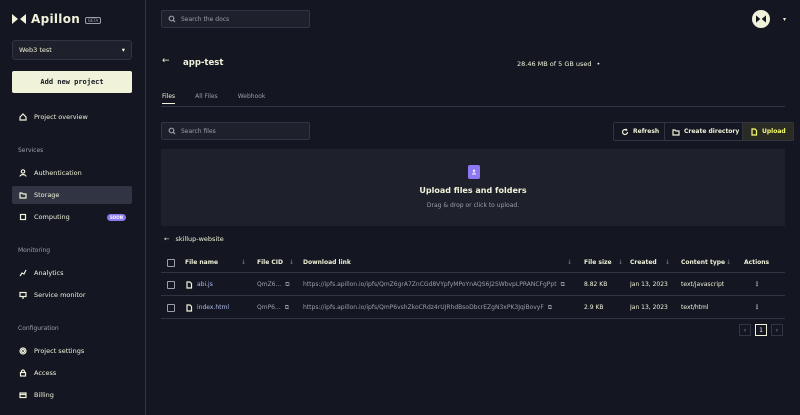 The height and width of the screenshot is (415, 800). I want to click on tab-webhook: Webhook, so click(252, 98).